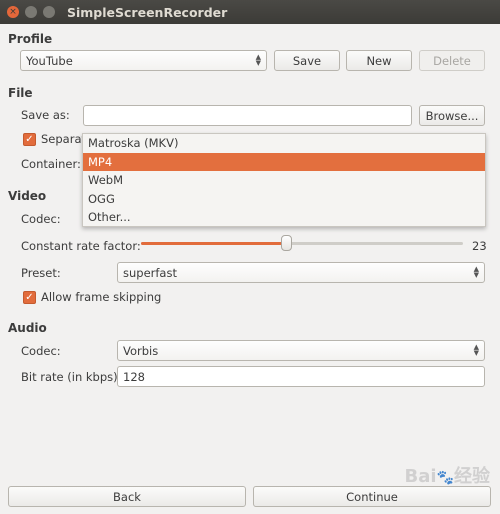 The width and height of the screenshot is (500, 514). I want to click on maximize-button, so click(49, 12).